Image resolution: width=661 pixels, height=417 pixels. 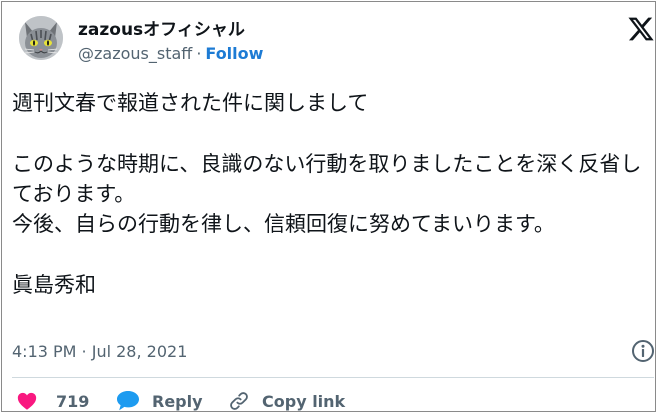 What do you see at coordinates (99, 351) in the screenshot?
I see `tweet-timestamp: 4:13 PM · Jul 28, 2021` at bounding box center [99, 351].